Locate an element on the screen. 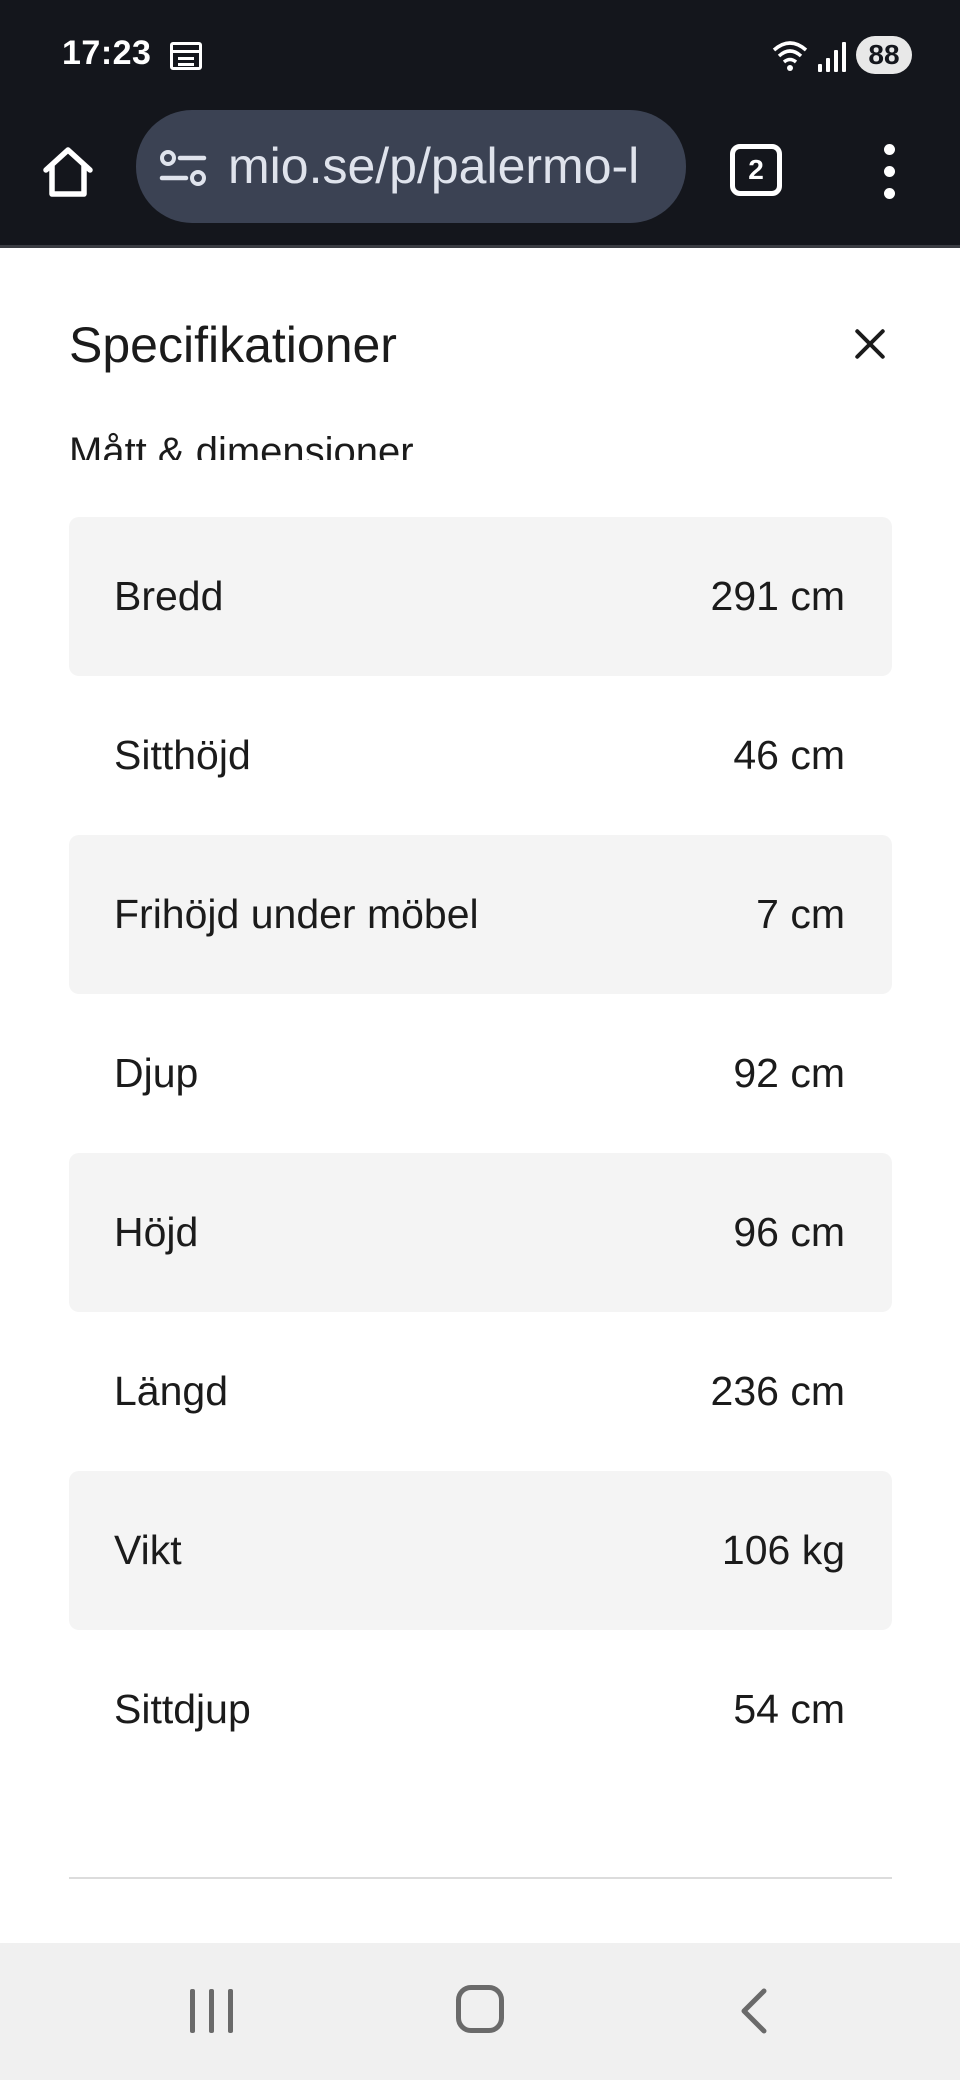  tabs-icon: 2 is located at coordinates (756, 170).